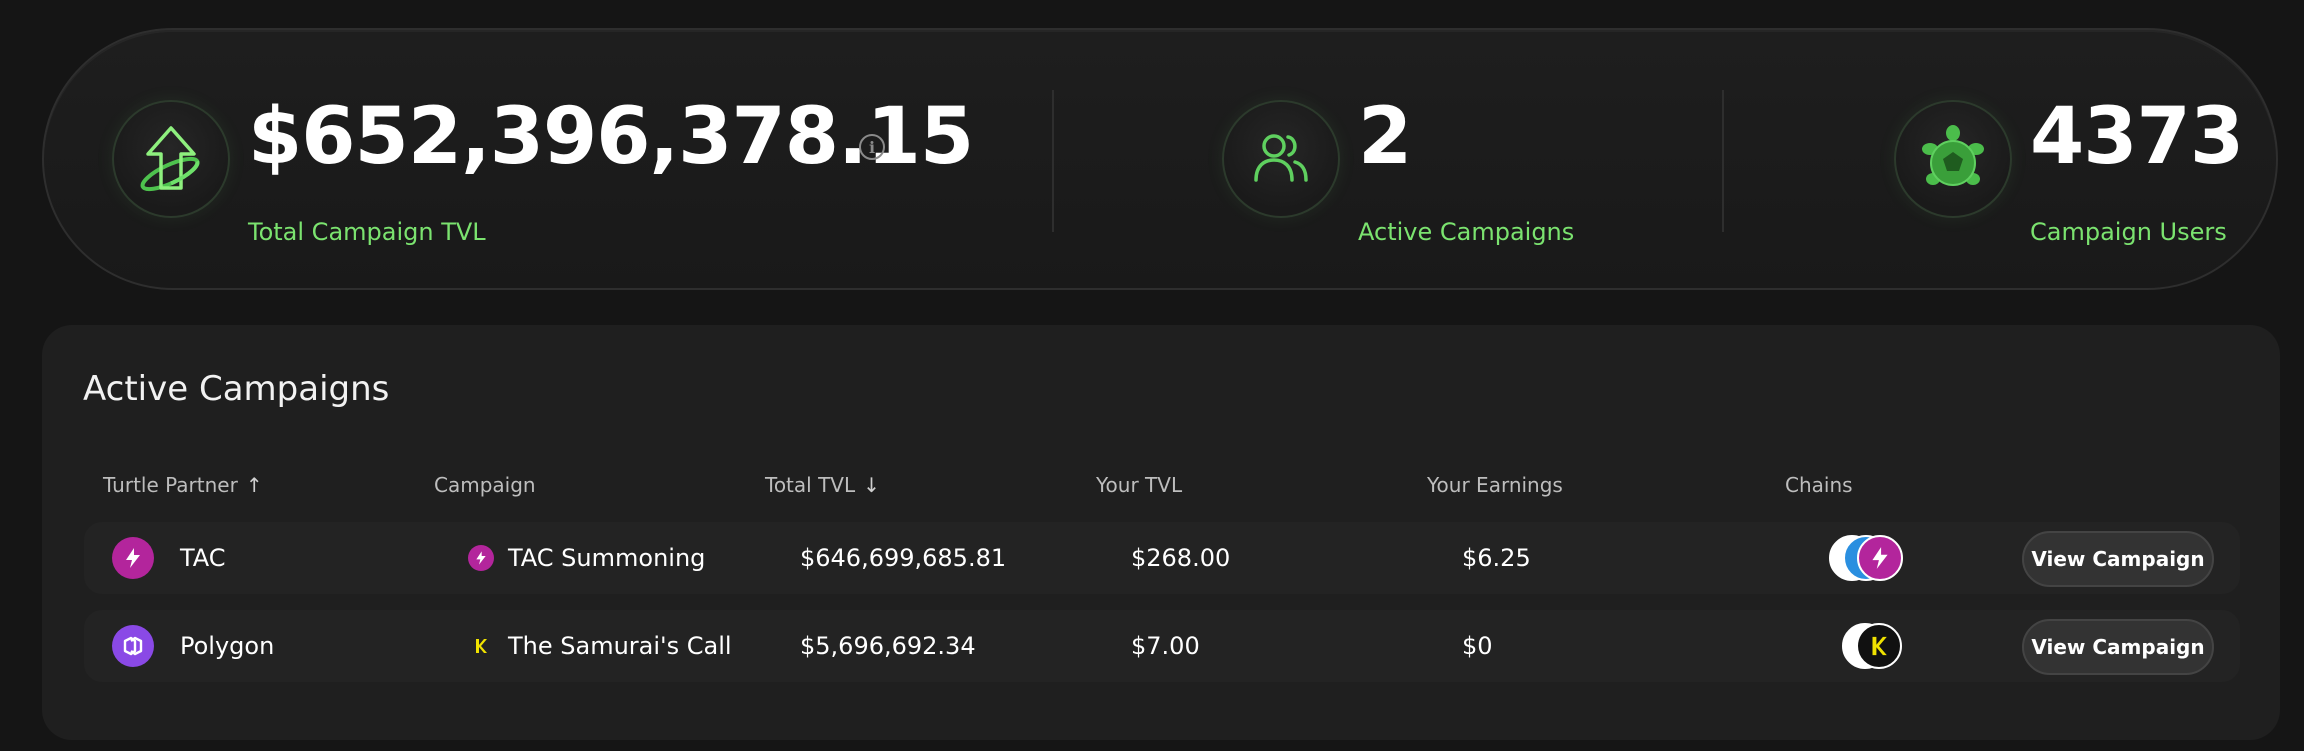 This screenshot has height=751, width=2304. Describe the element at coordinates (227, 646) in the screenshot. I see `partner-name: Polygon` at that location.